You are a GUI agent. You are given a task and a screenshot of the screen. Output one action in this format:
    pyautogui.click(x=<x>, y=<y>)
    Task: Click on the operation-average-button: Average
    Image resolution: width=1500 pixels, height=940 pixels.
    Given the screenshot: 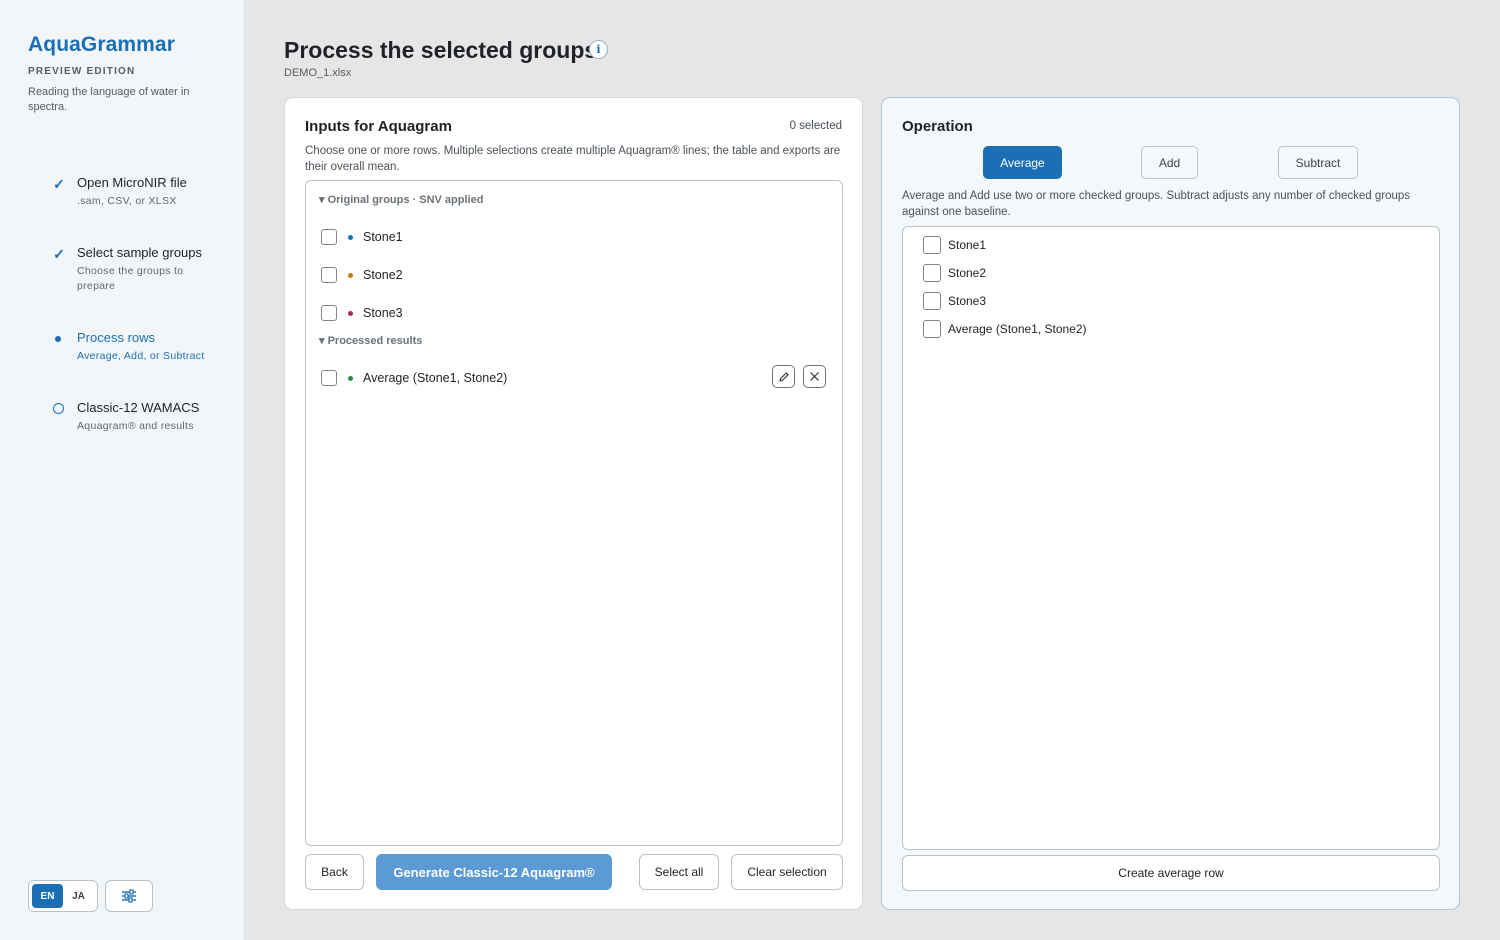 What is the action you would take?
    pyautogui.click(x=1022, y=162)
    